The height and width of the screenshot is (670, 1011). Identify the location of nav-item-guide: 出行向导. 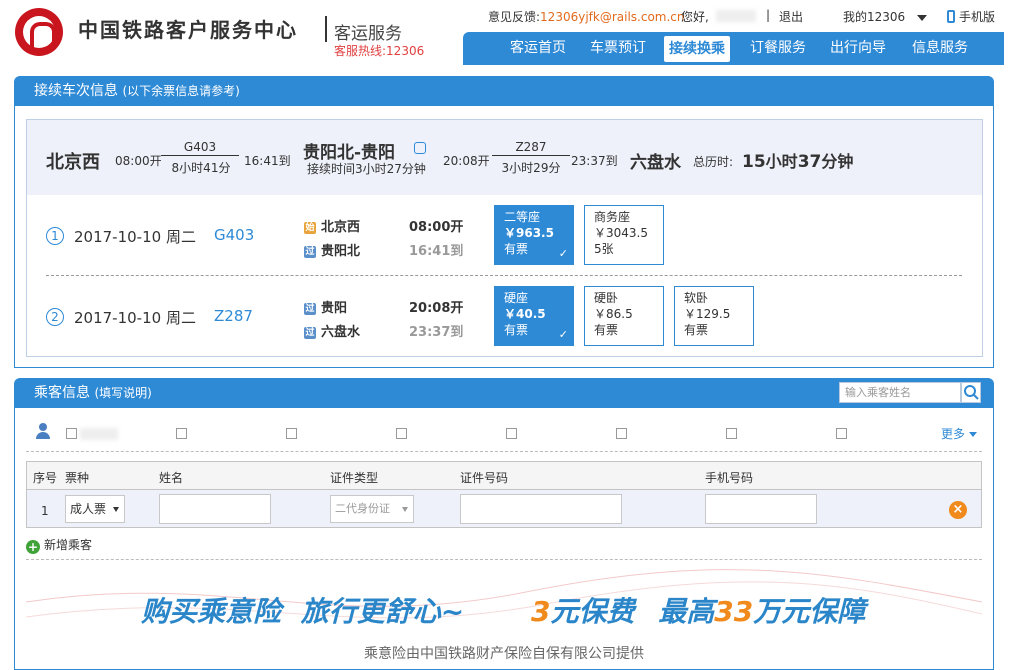
(858, 48).